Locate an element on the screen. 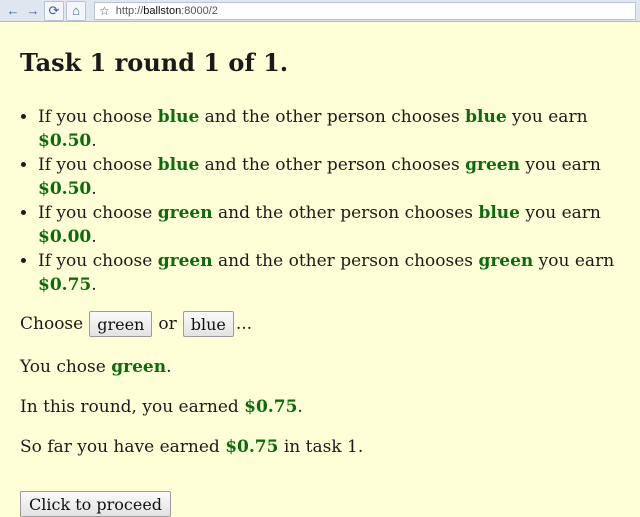 The width and height of the screenshot is (640, 517). proceed-button: Click to proceed is located at coordinates (96, 504).